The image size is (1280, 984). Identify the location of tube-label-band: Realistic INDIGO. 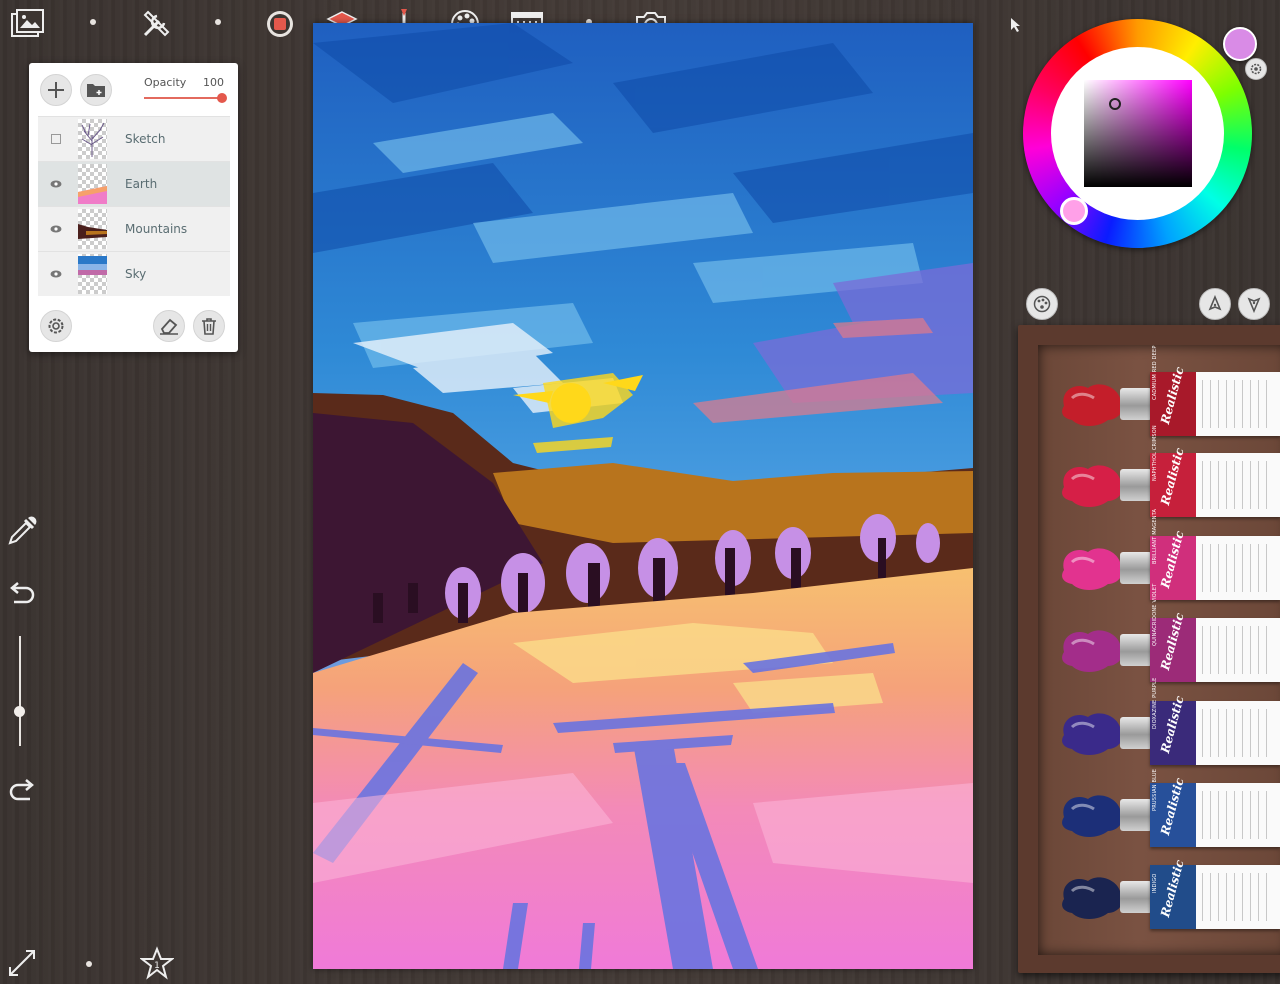
(1173, 893).